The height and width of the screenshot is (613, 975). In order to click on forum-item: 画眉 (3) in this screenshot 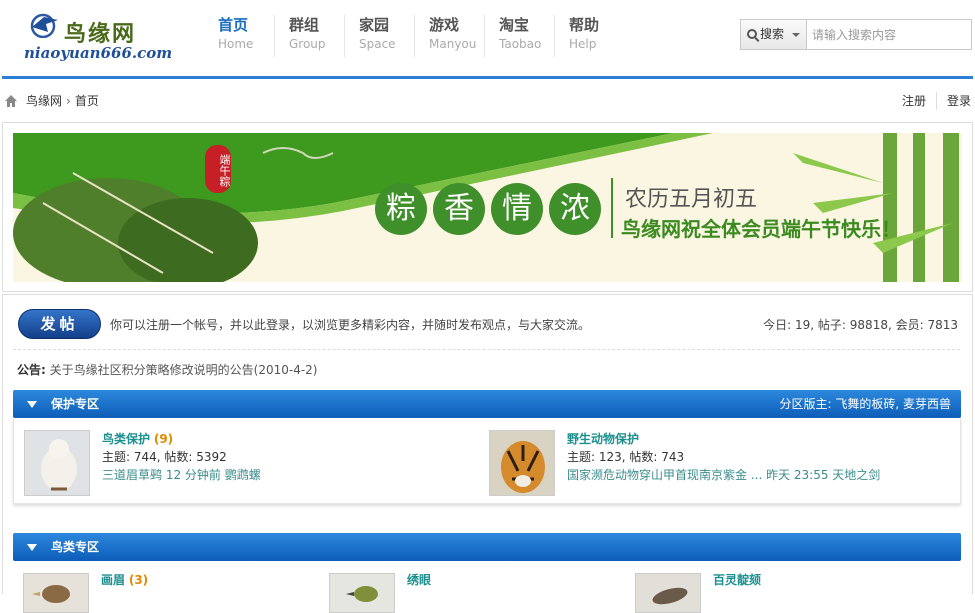, I will do `click(173, 590)`.